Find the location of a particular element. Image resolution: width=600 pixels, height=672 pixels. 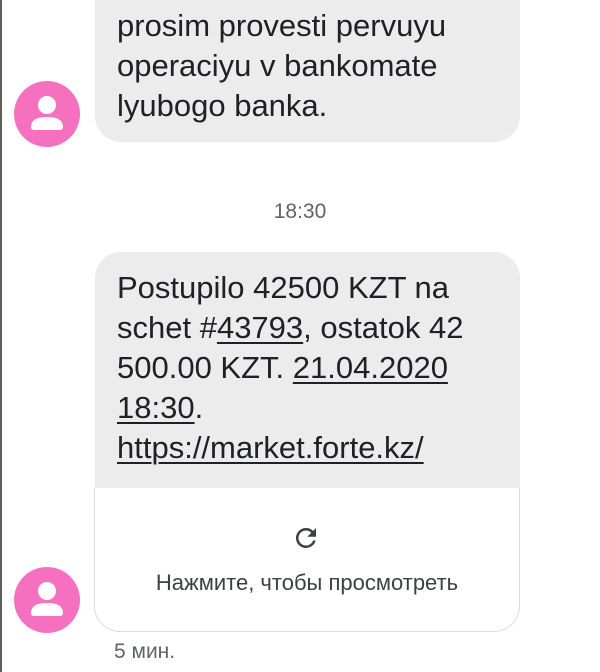

clipped-line is located at coordinates (318, 2).